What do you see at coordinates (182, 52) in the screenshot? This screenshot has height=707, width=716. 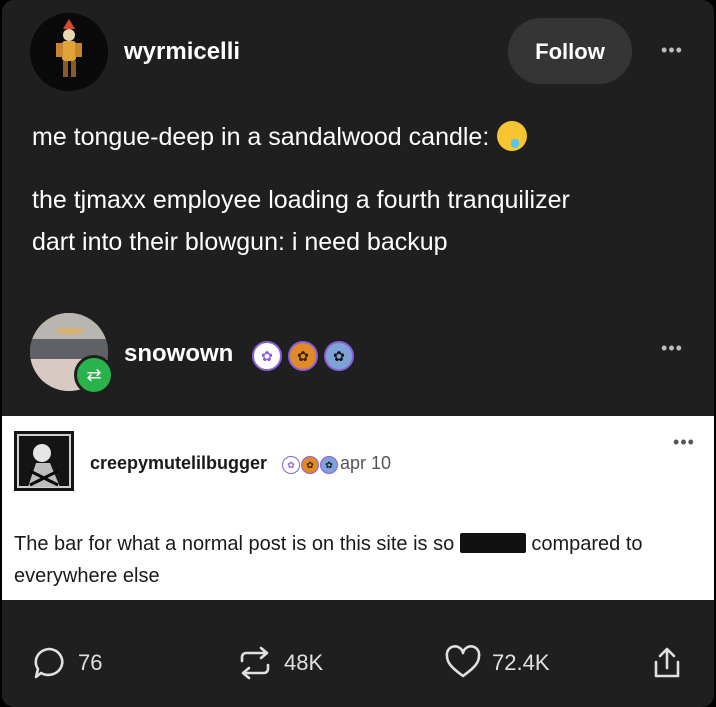 I see `username: wyrmicelli` at bounding box center [182, 52].